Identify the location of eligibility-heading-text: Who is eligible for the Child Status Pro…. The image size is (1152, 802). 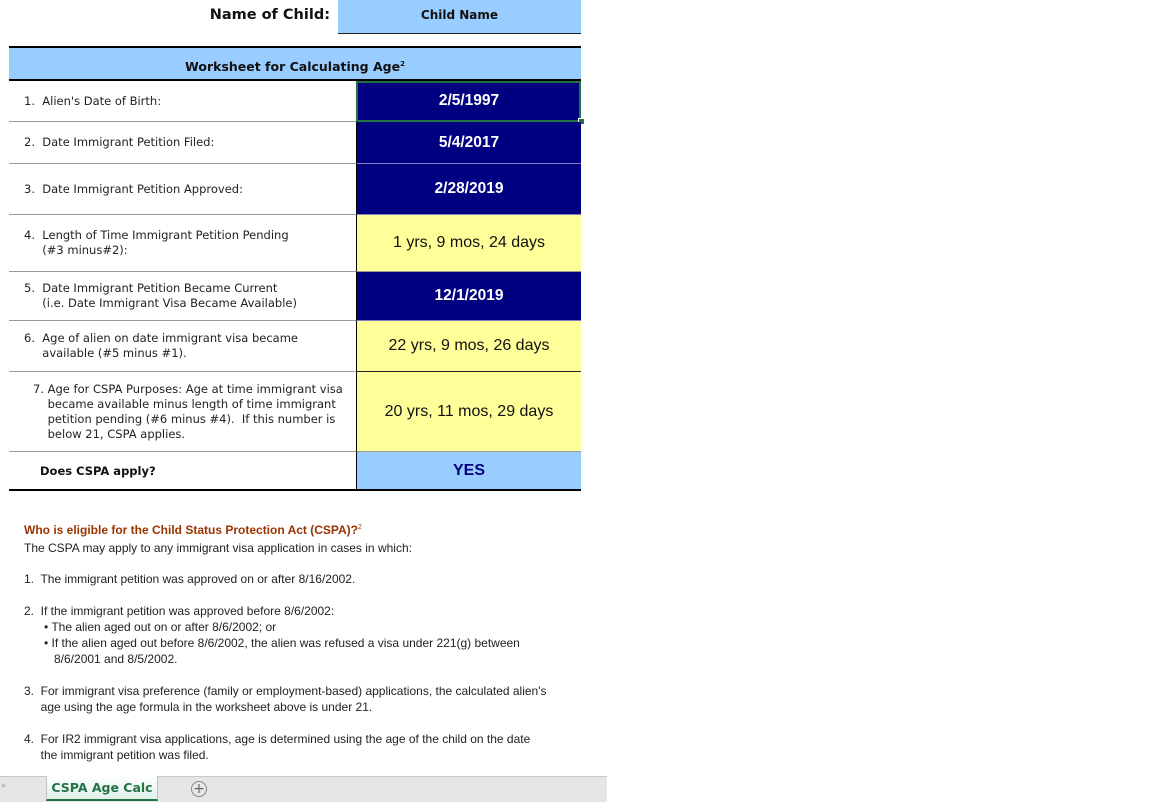
(191, 530).